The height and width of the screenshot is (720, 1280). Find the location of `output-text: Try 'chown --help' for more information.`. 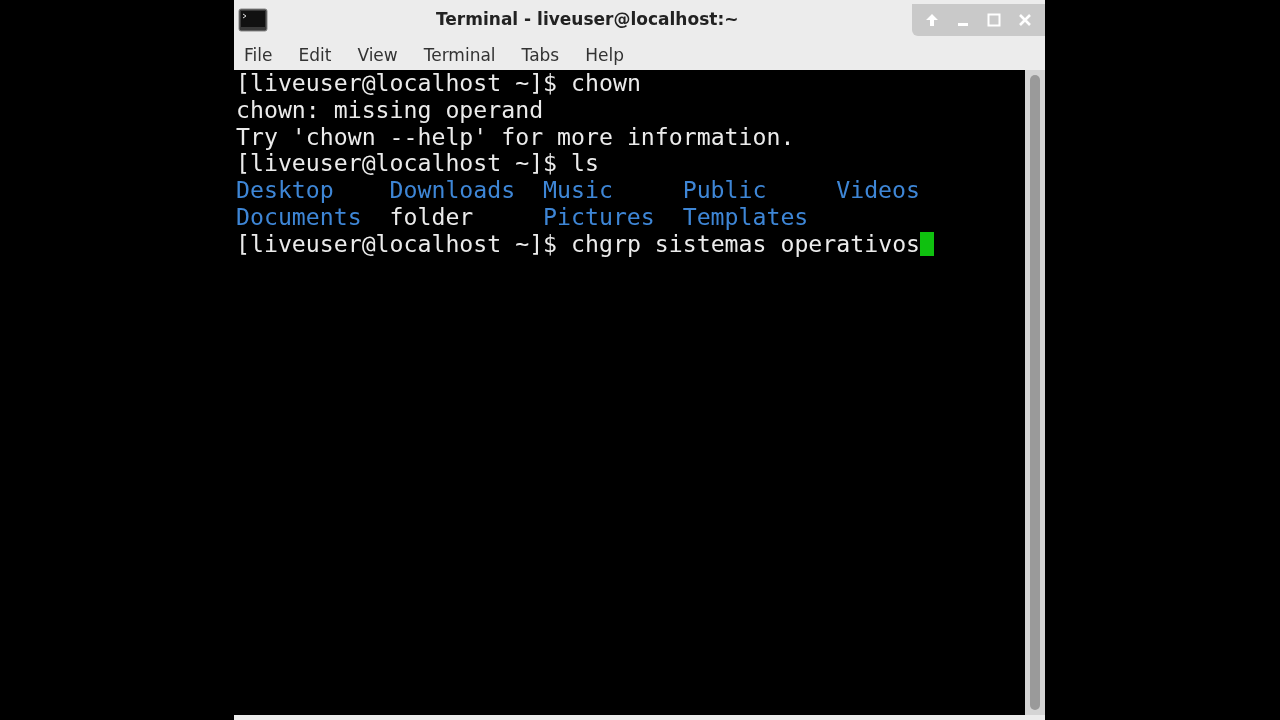

output-text: Try 'chown --help' for more information. is located at coordinates (515, 136).